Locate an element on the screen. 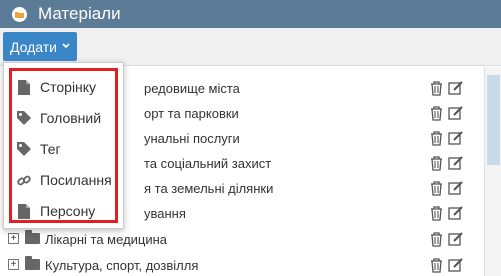 Image resolution: width=501 pixels, height=276 pixels. list-item-label: унальні послуги is located at coordinates (192, 138).